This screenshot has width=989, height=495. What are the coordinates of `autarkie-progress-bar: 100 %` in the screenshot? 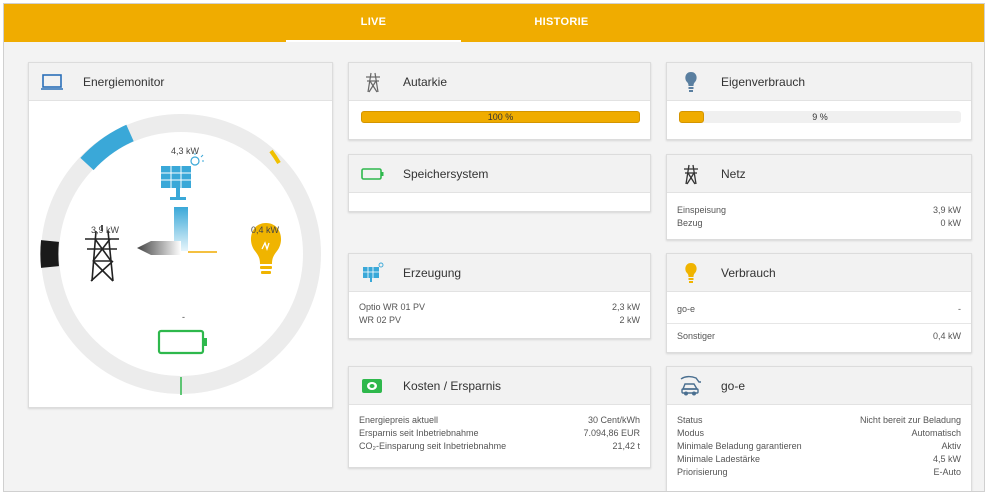 It's located at (500, 117).